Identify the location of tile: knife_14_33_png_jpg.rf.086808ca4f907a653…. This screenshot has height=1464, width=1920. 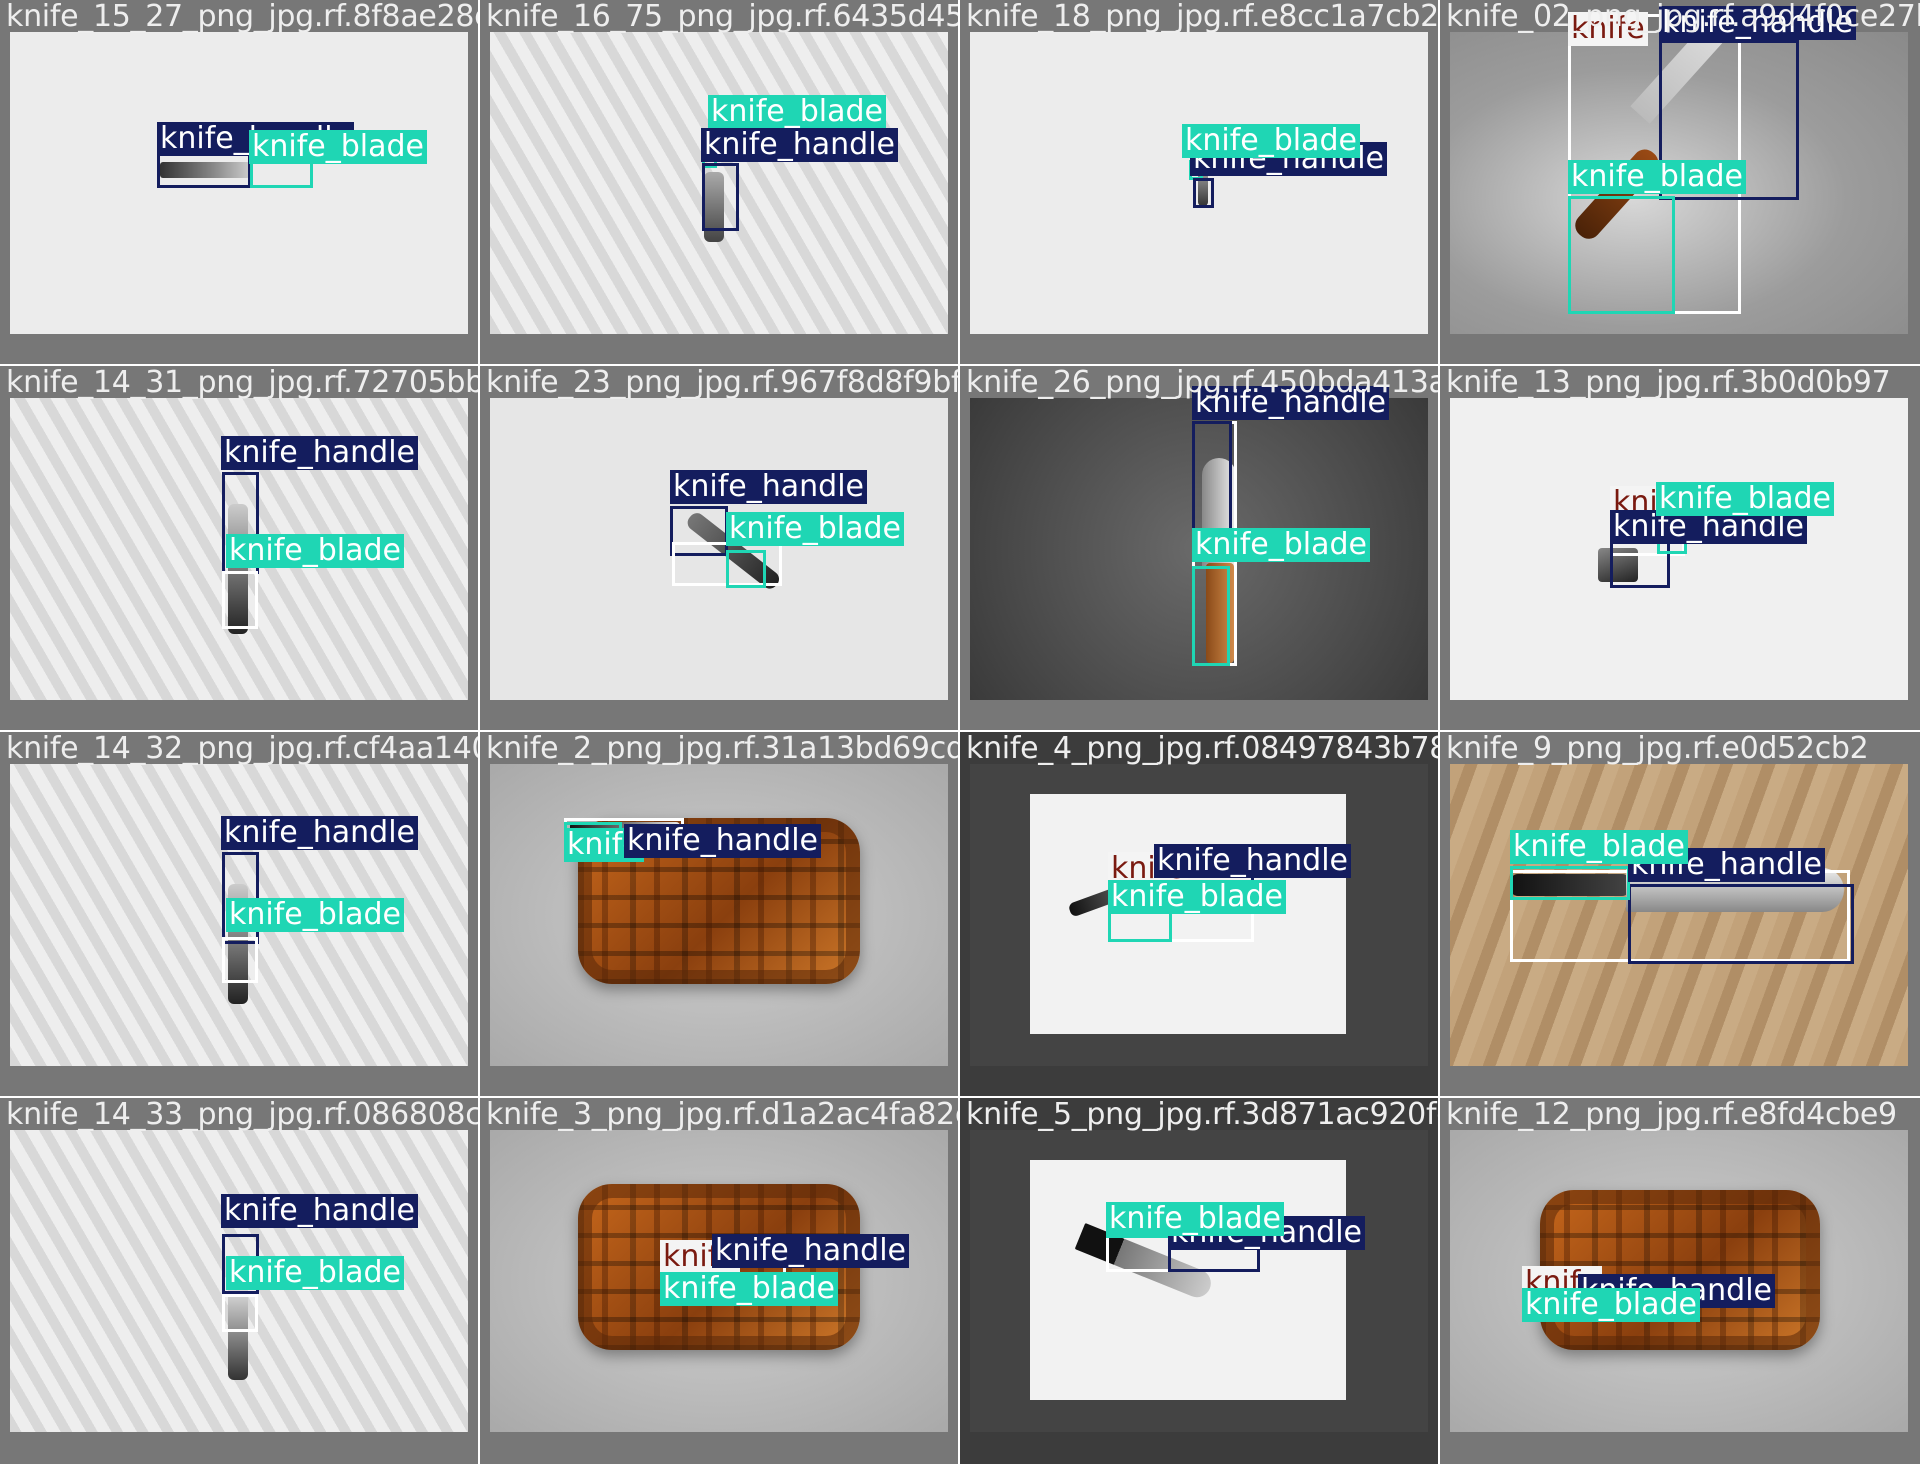
(239, 1281).